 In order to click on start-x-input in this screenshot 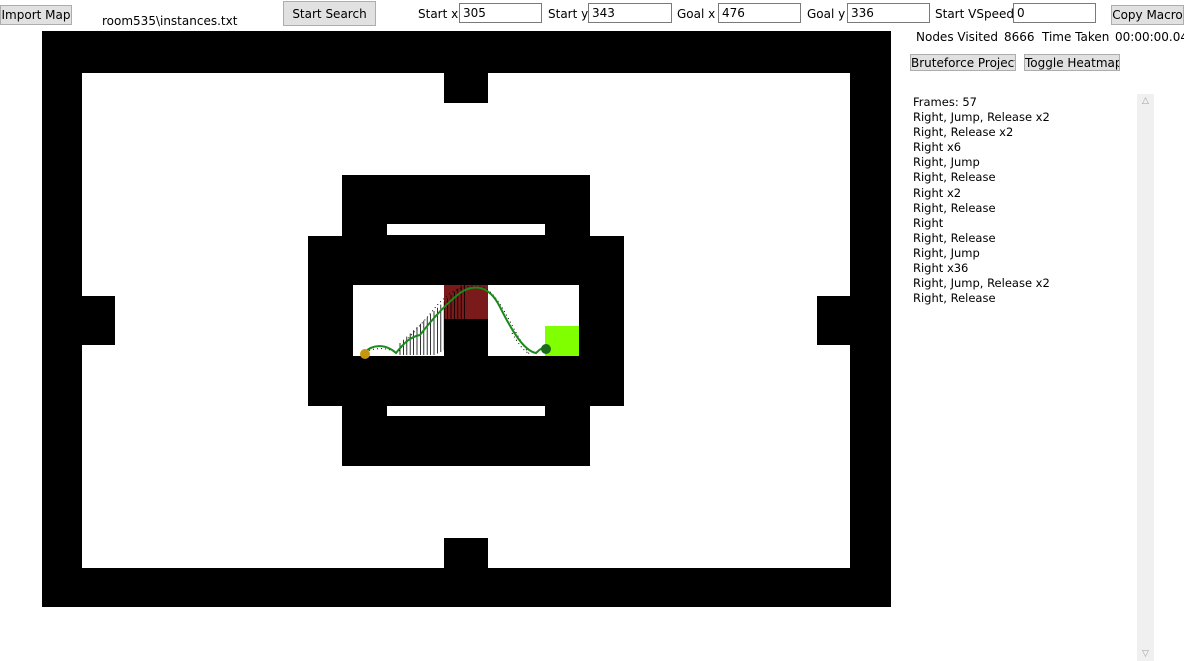, I will do `click(500, 13)`.